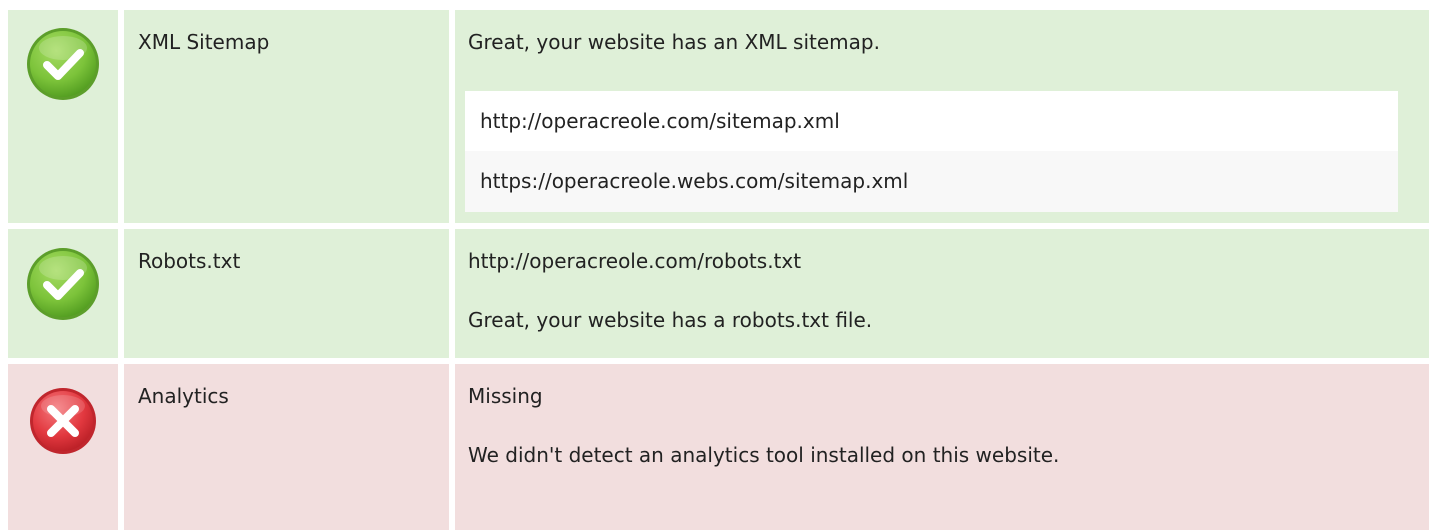  Describe the element at coordinates (635, 261) in the screenshot. I see `robots-url: http://operacreole.com/robots.txt` at that location.